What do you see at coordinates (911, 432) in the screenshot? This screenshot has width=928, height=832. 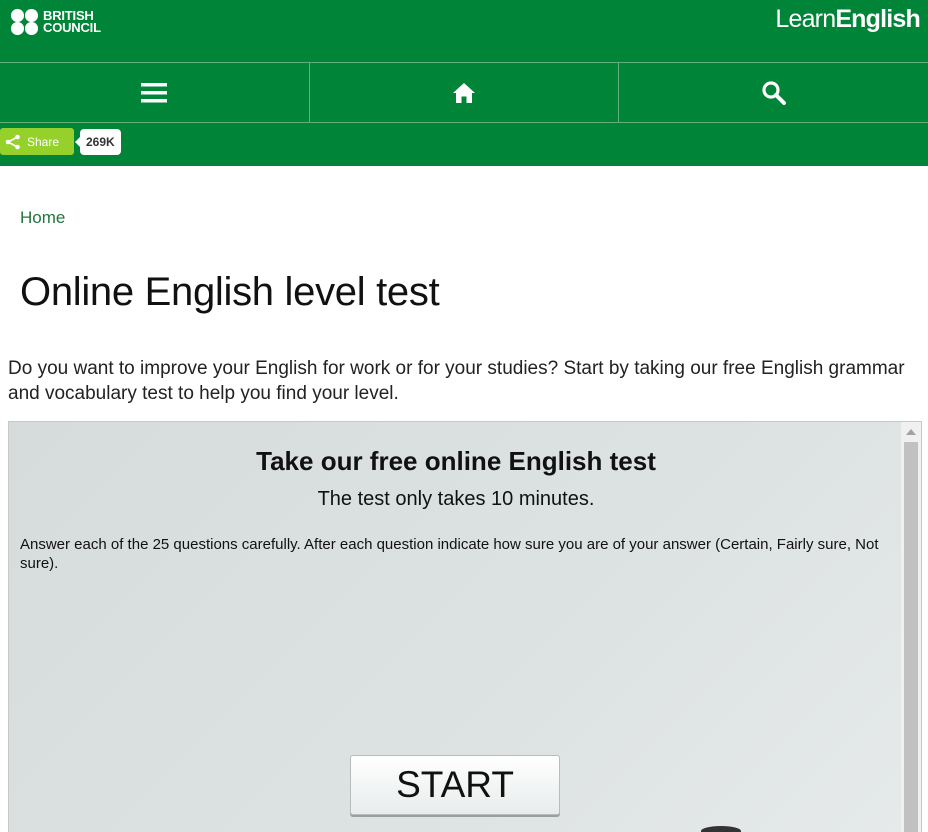 I see `scroll-up-arrow-icon` at bounding box center [911, 432].